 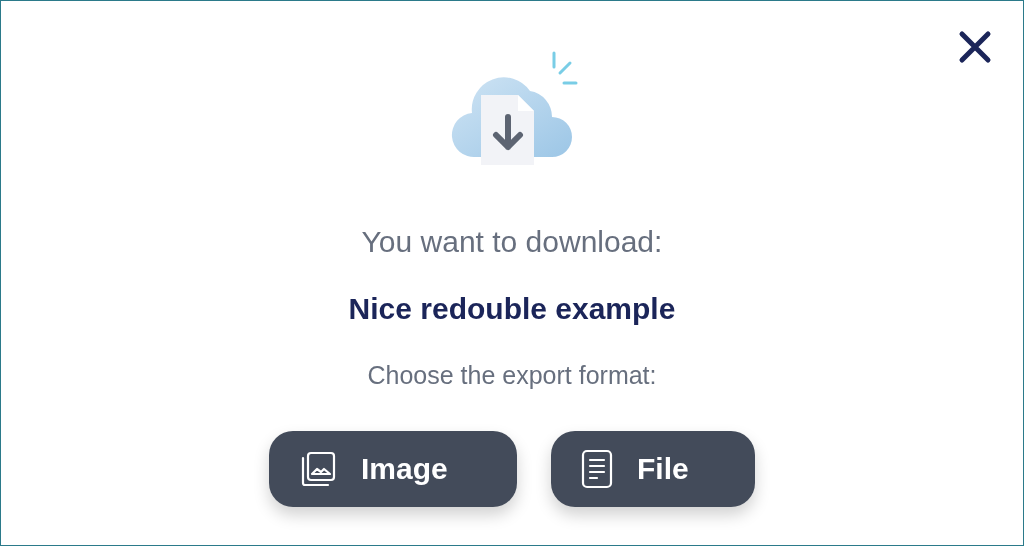 What do you see at coordinates (512, 242) in the screenshot?
I see `dialog-heading: You want to download:` at bounding box center [512, 242].